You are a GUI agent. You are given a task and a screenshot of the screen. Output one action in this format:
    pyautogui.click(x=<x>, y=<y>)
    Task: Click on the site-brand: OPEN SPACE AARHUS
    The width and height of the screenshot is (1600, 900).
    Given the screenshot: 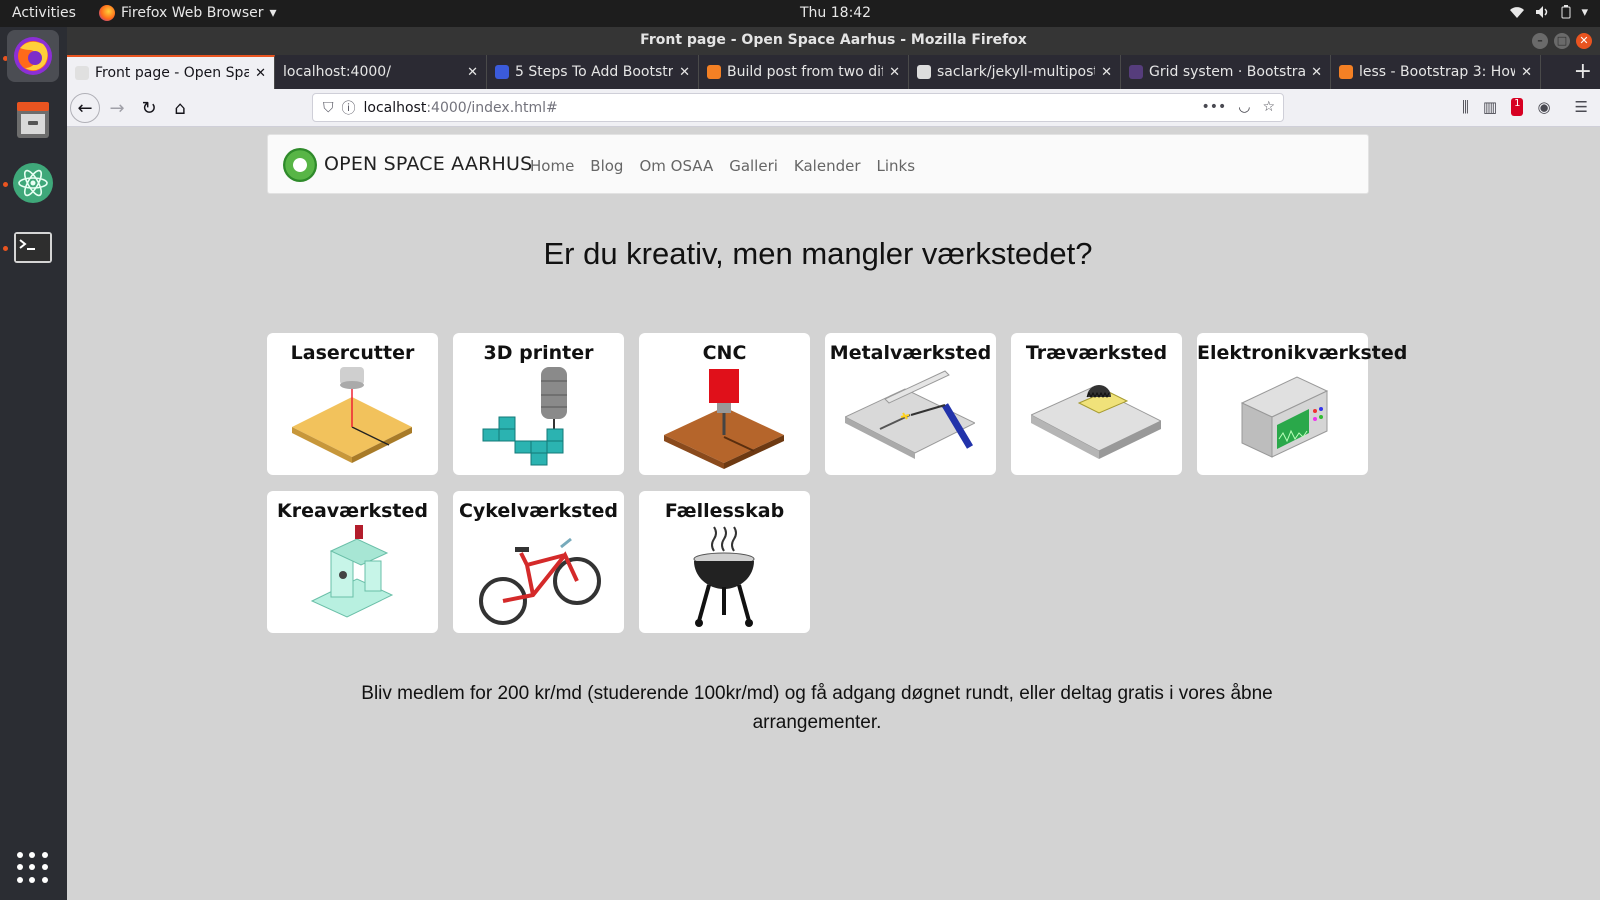 What is the action you would take?
    pyautogui.click(x=428, y=164)
    